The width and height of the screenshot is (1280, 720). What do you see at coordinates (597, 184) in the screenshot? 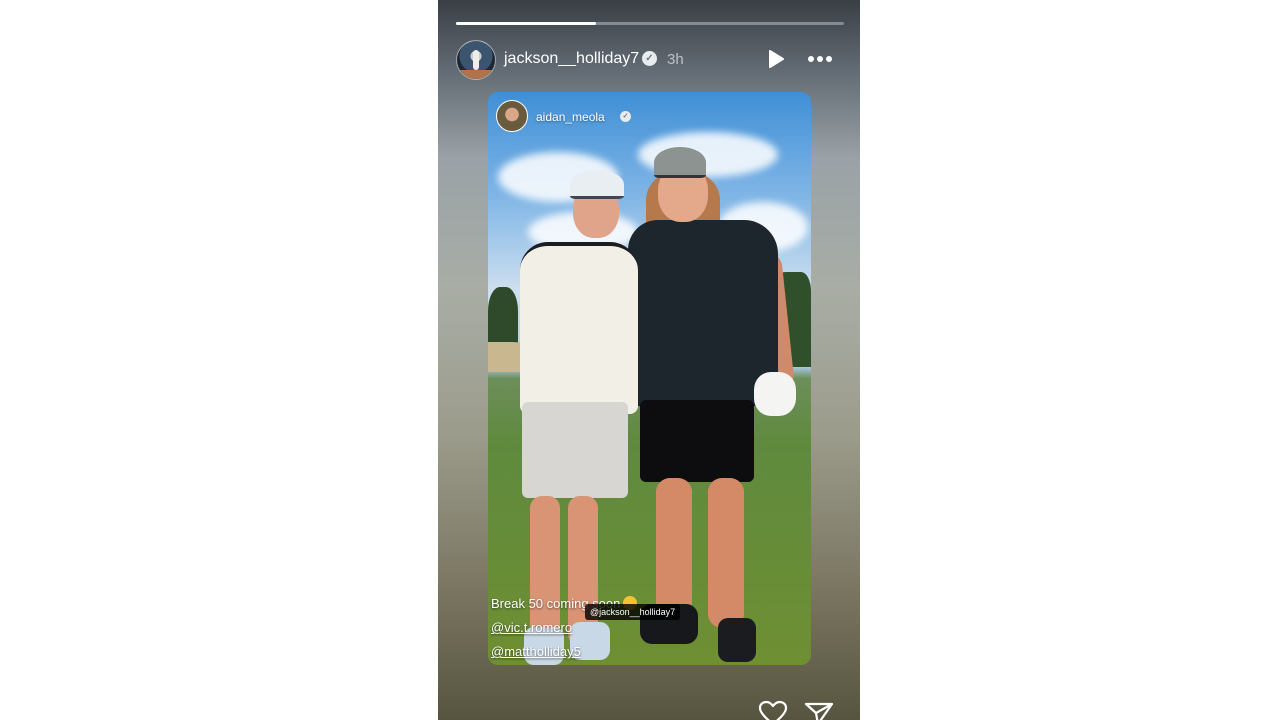
I see `golfer-left-cap` at bounding box center [597, 184].